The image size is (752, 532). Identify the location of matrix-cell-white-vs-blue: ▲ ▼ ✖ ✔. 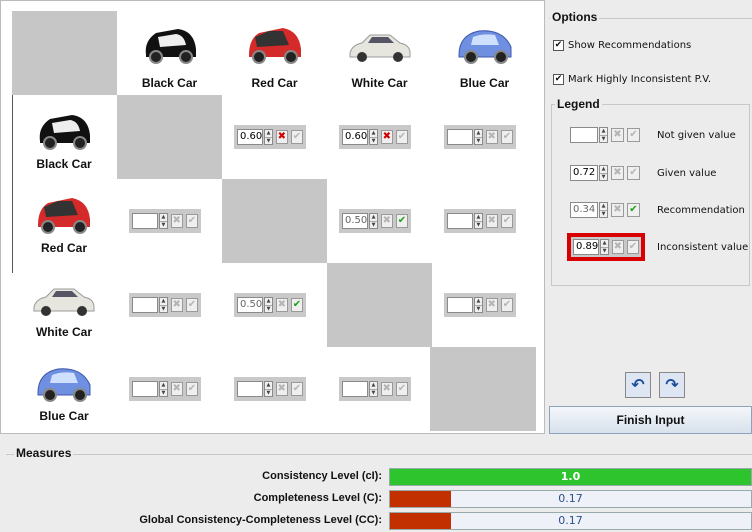
(480, 305).